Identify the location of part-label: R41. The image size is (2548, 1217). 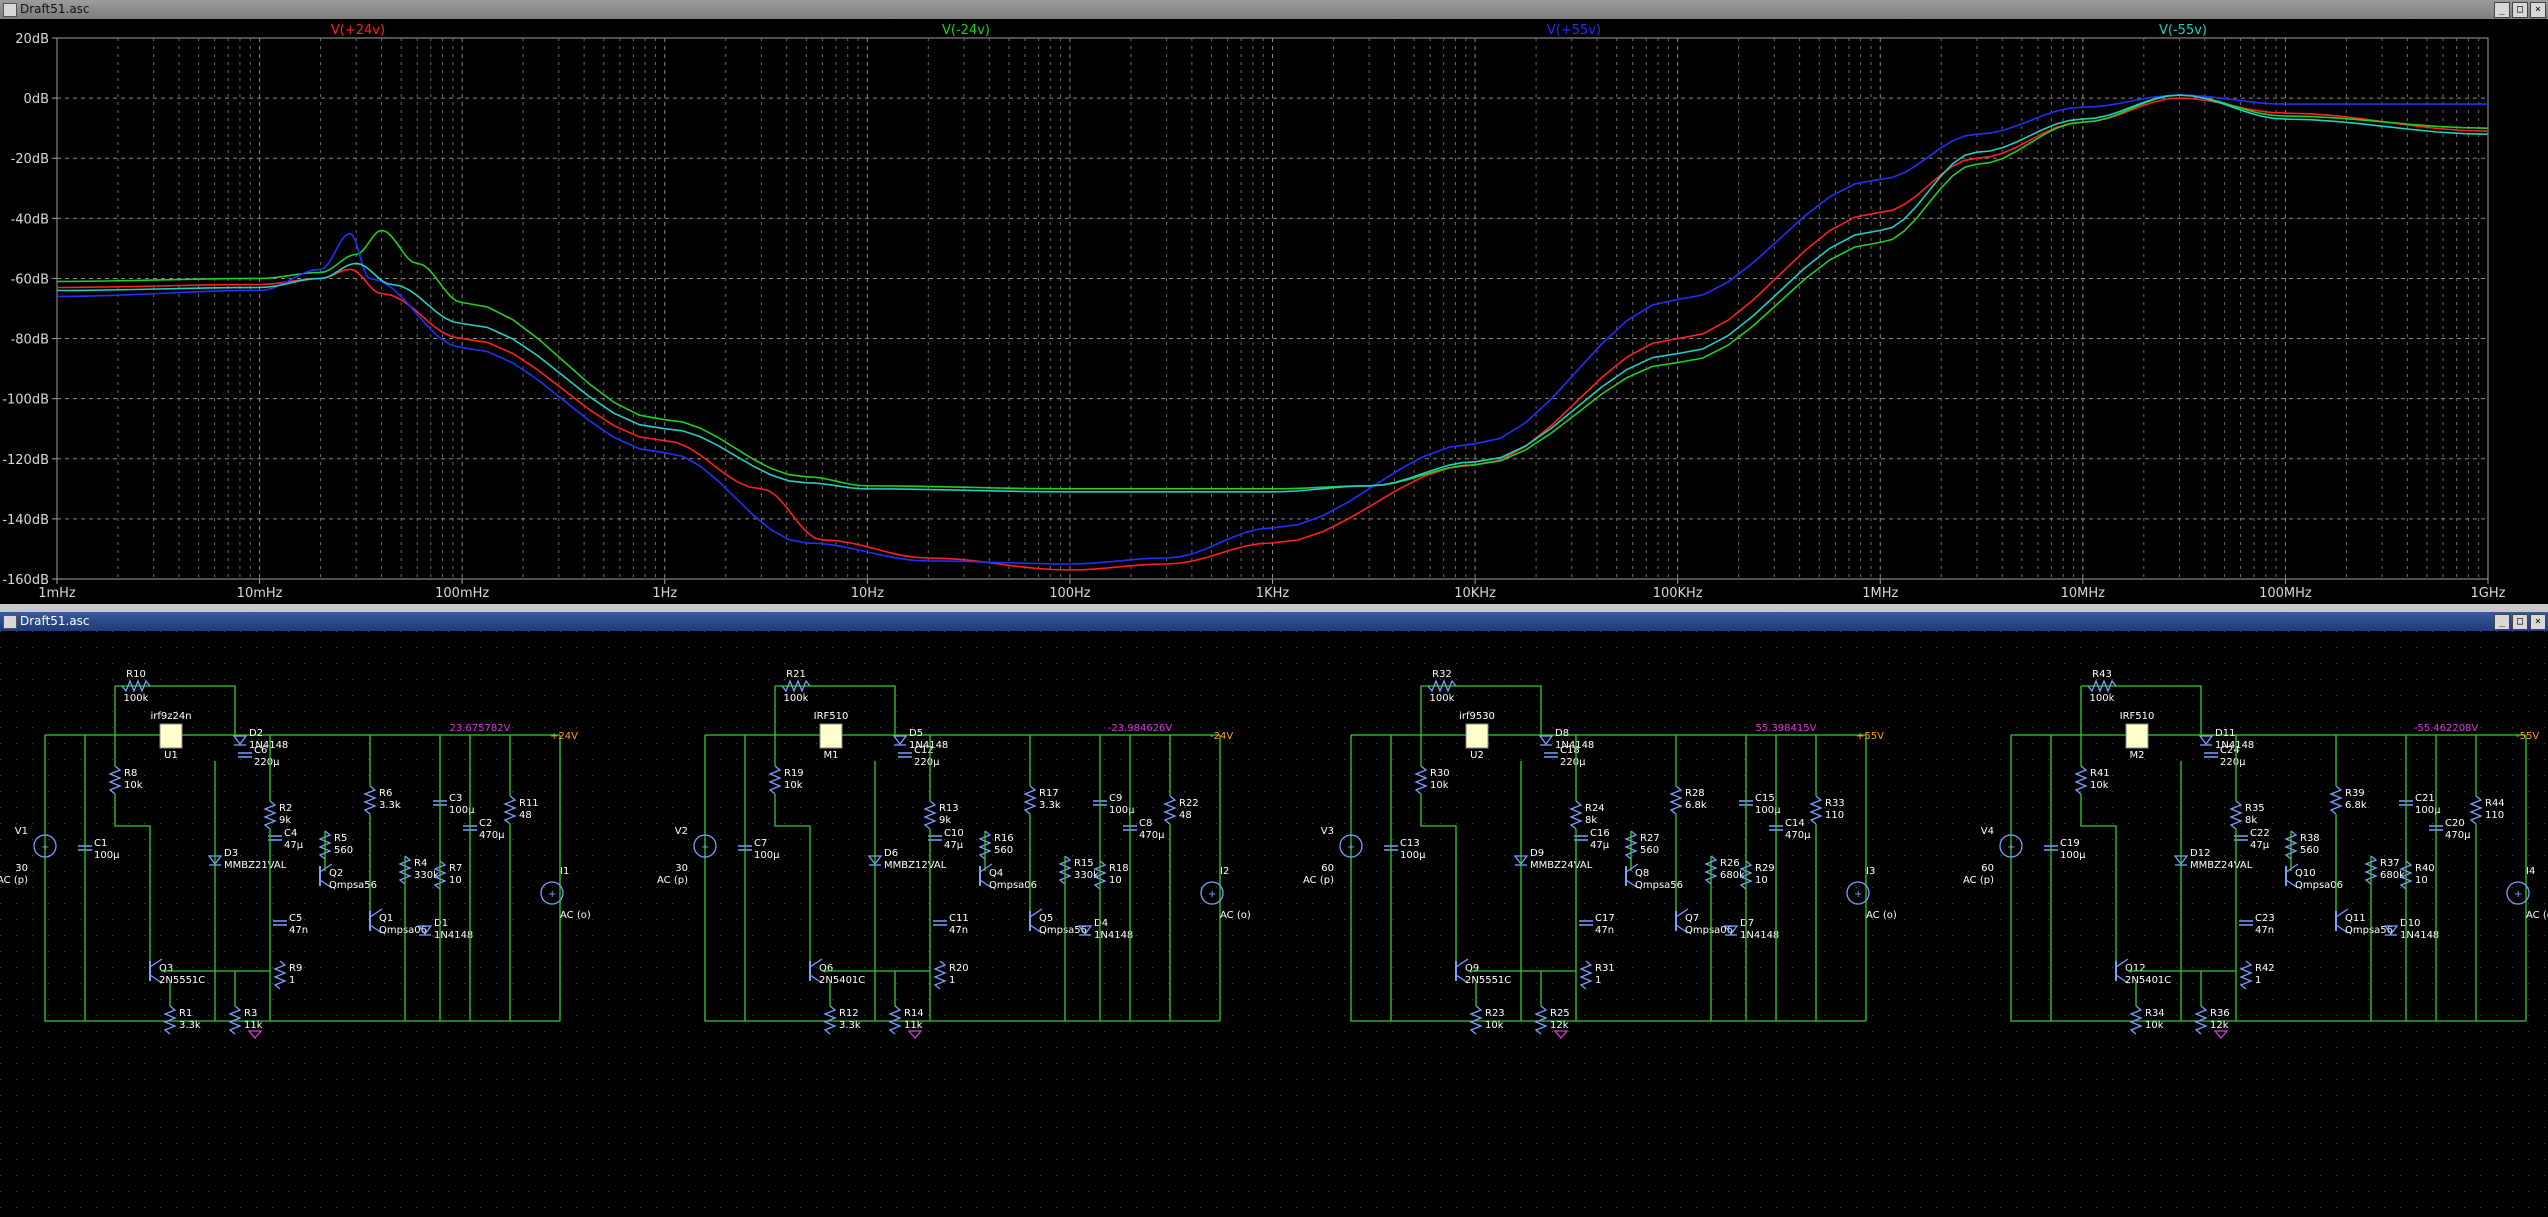
(2100, 773).